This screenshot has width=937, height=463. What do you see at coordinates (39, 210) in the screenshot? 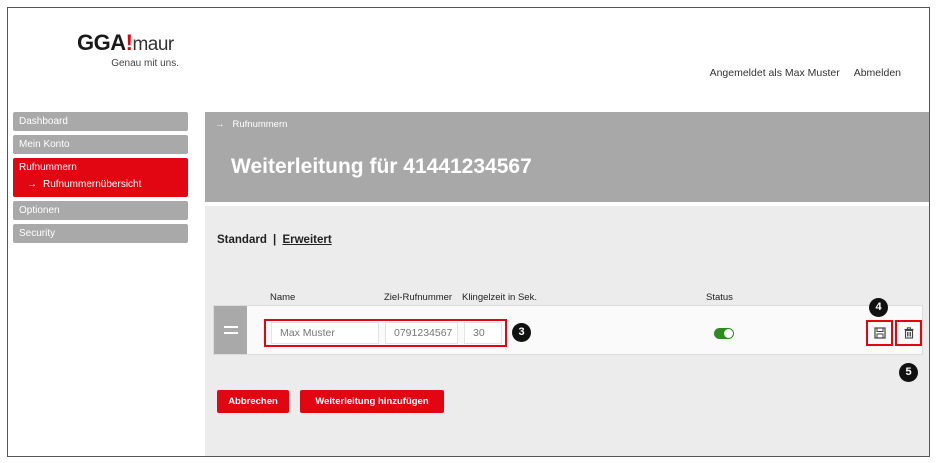
I see `sidebar-item-label: Optionen` at bounding box center [39, 210].